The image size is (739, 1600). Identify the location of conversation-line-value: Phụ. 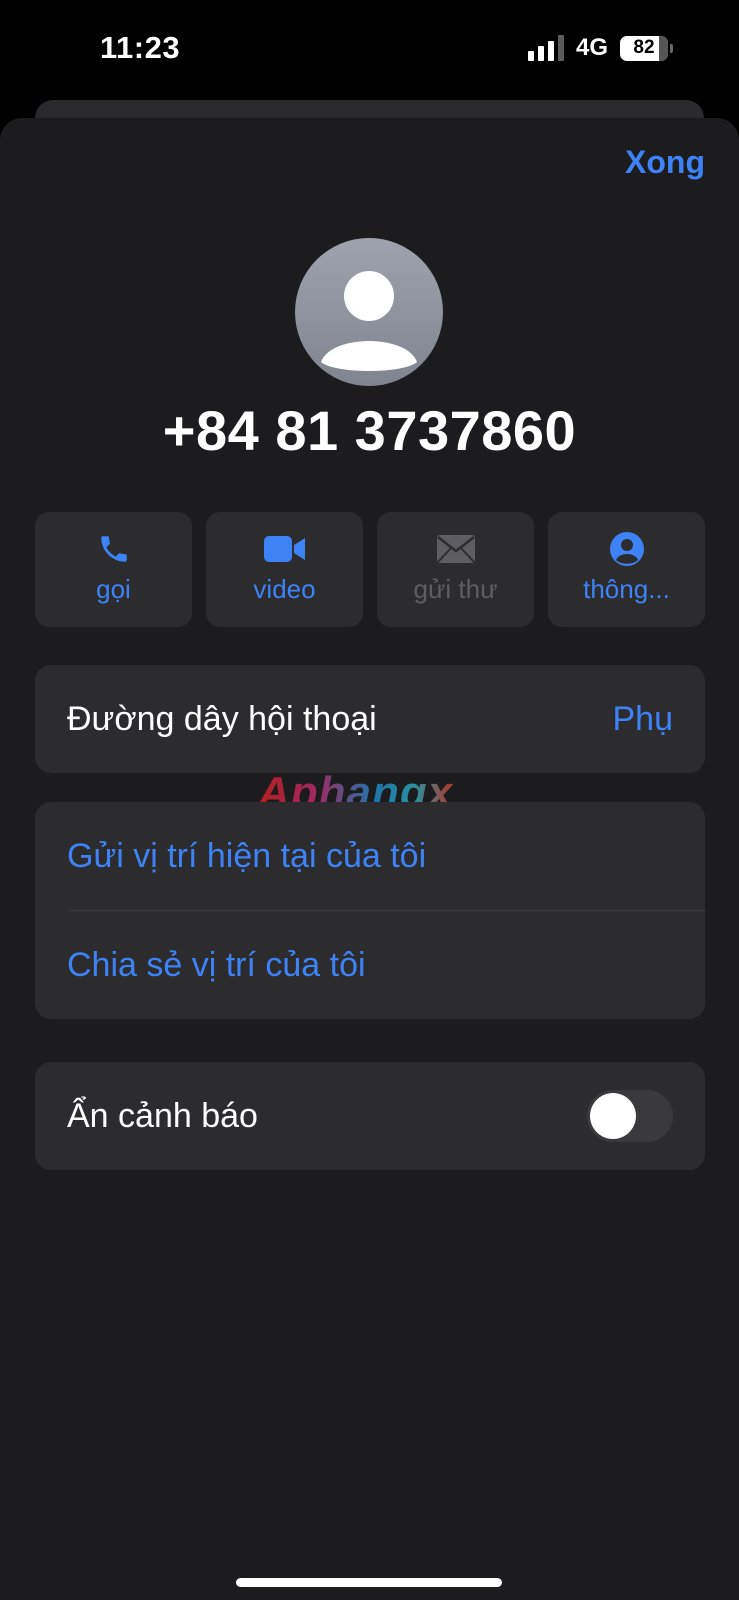
(643, 718).